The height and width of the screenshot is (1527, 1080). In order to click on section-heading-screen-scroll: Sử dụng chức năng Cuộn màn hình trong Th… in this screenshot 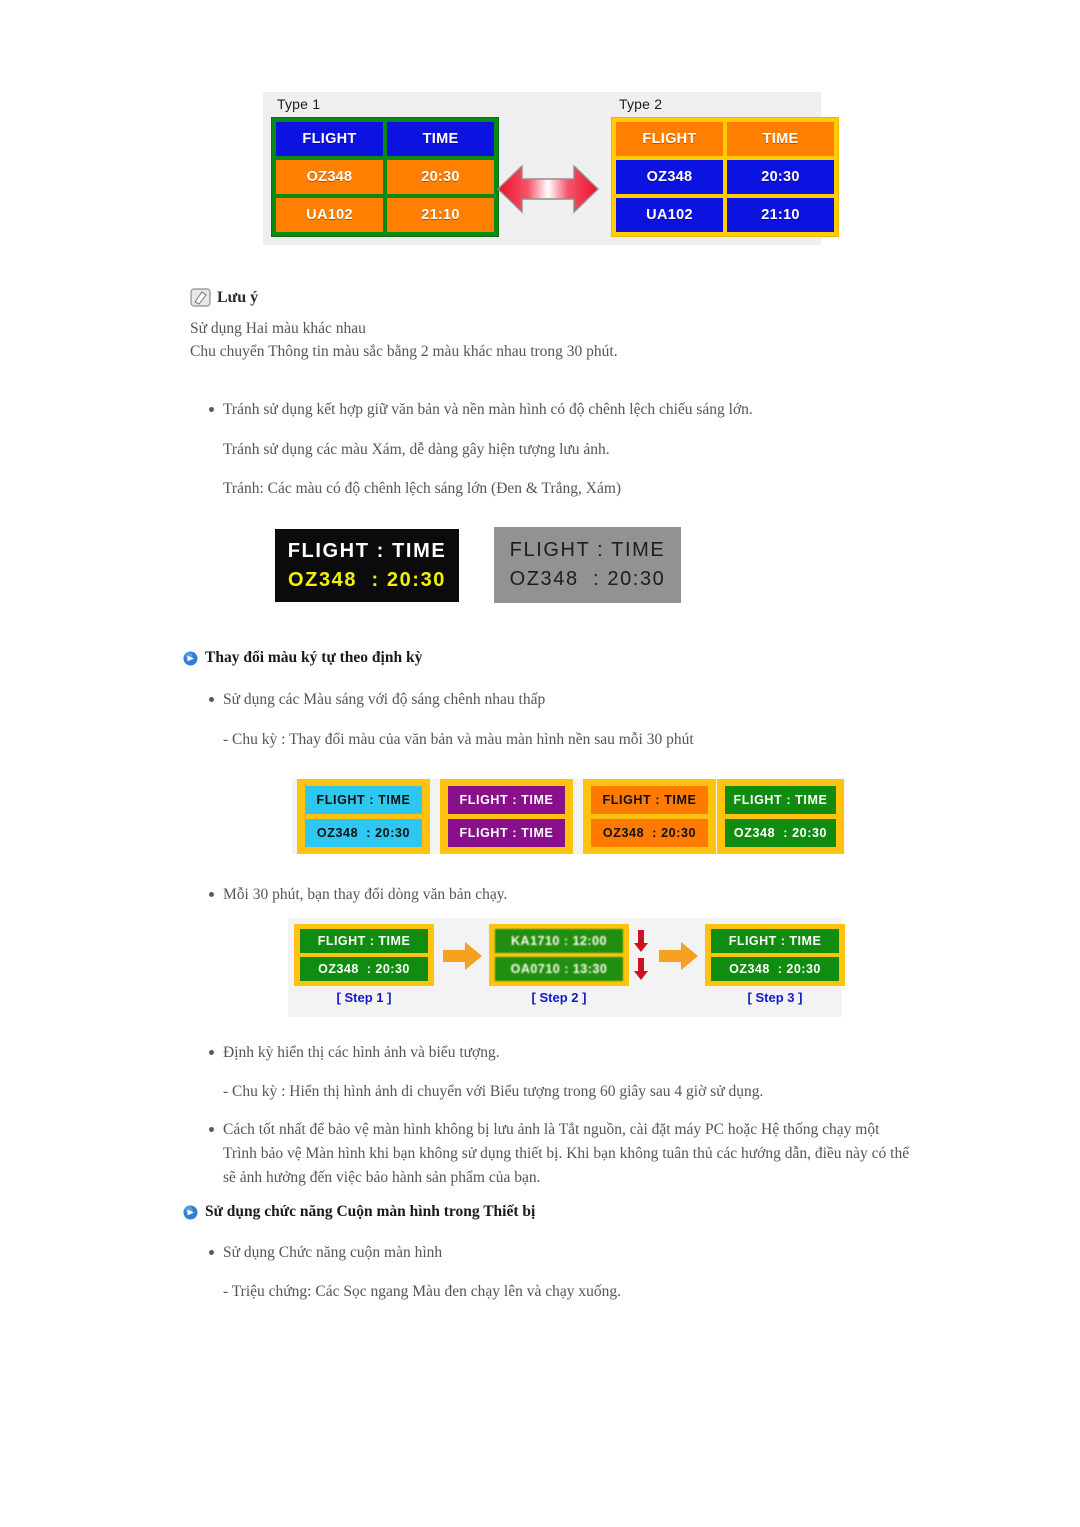, I will do `click(359, 1212)`.